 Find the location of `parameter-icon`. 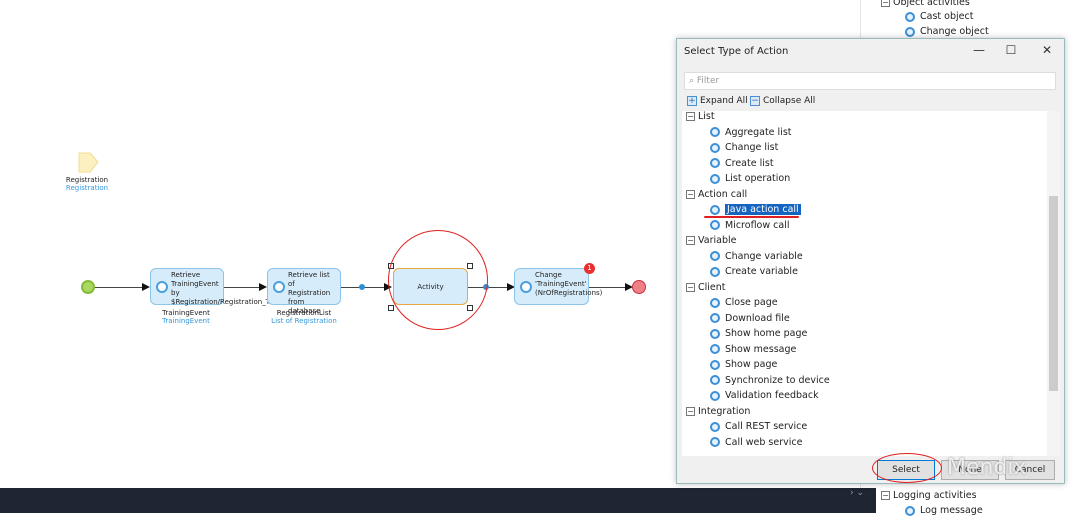

parameter-icon is located at coordinates (89, 163).